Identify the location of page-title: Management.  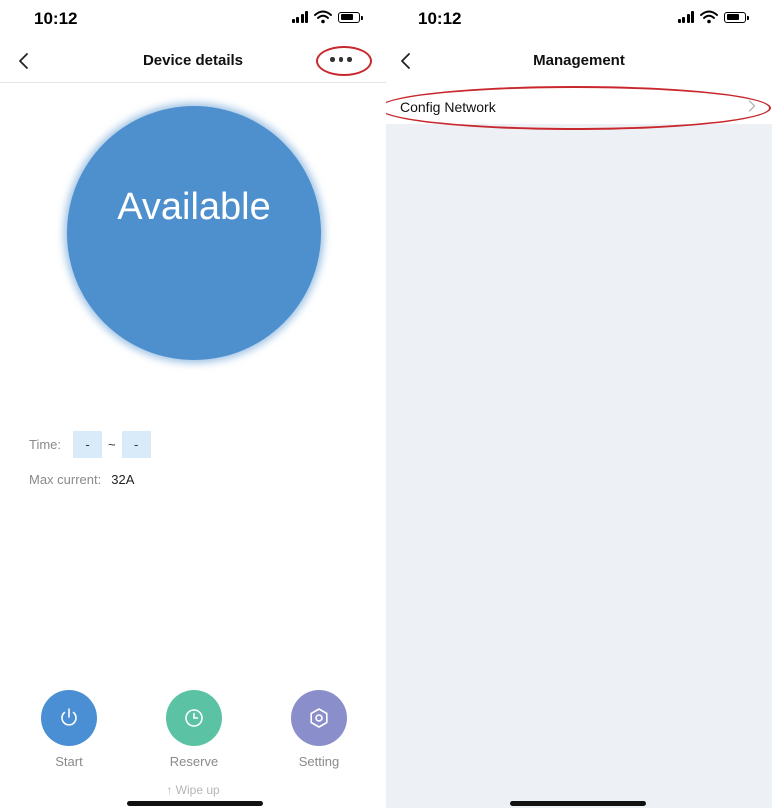
(579, 60).